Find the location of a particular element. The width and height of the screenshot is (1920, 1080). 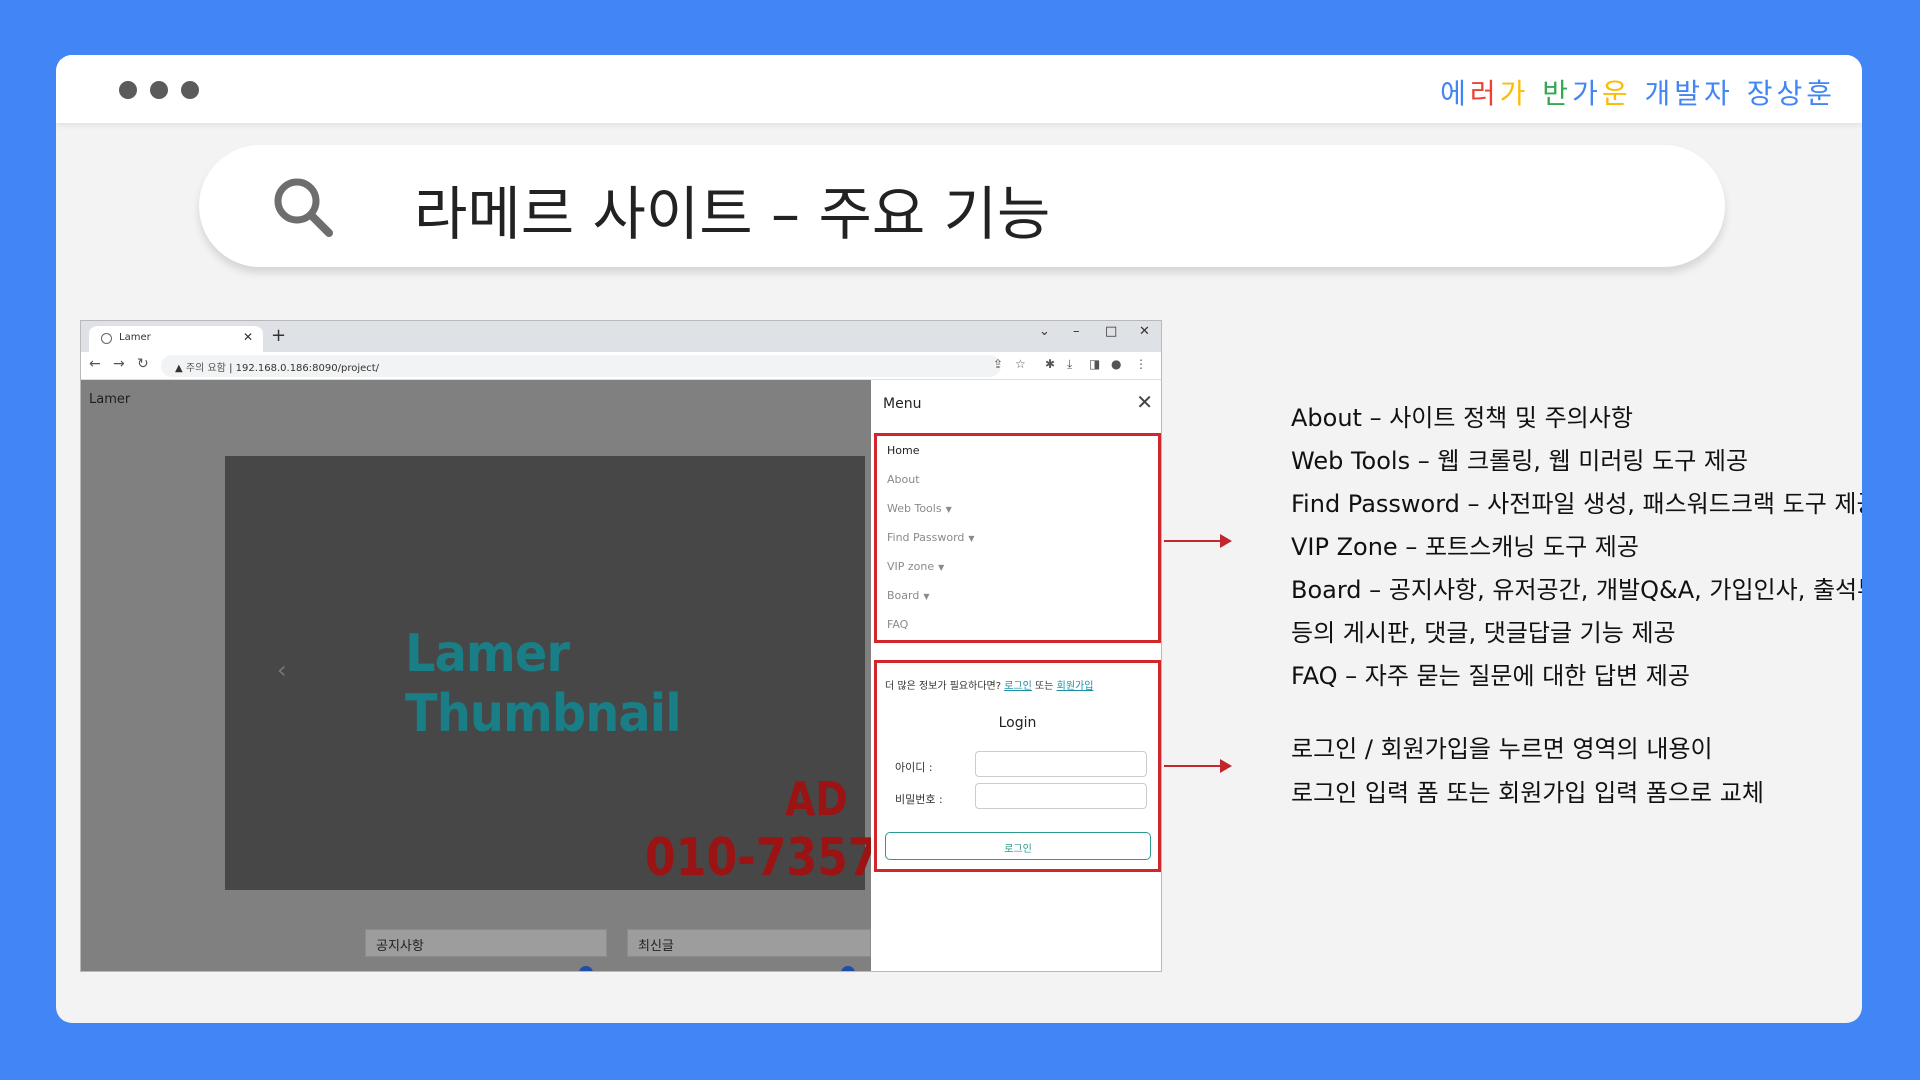

feature-description: FAQ – 자주 묻는 질문에 대한 답변 제공 is located at coordinates (1490, 676).